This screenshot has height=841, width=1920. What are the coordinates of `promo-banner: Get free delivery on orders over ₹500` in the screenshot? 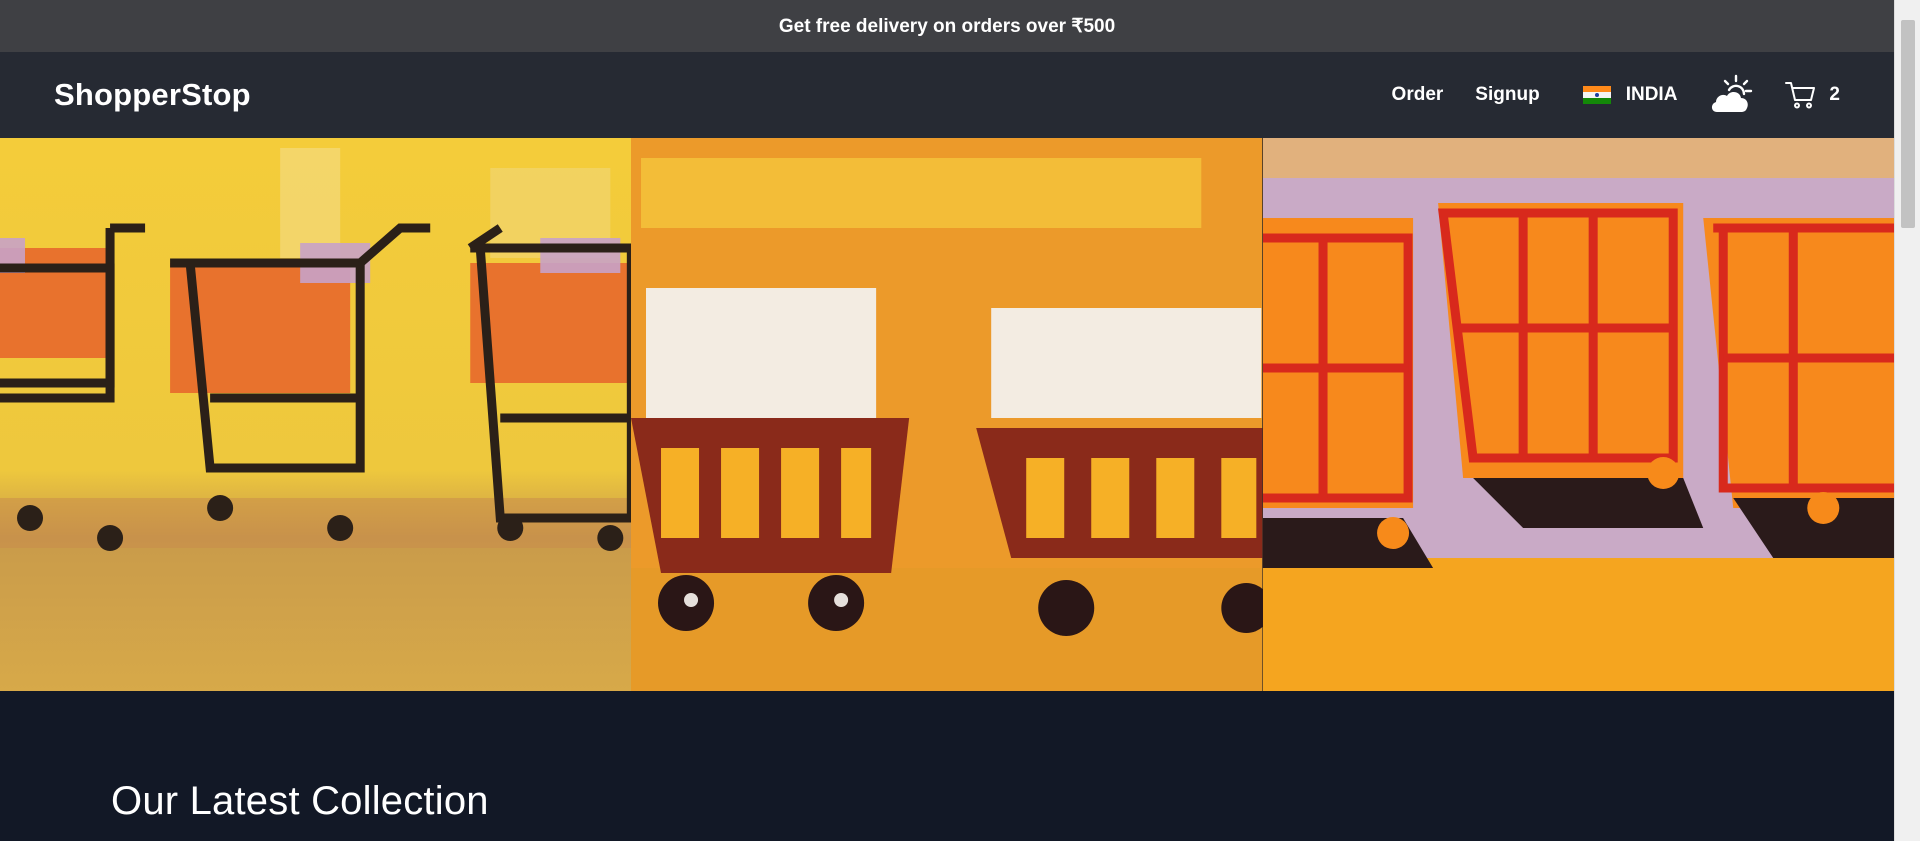 It's located at (947, 26).